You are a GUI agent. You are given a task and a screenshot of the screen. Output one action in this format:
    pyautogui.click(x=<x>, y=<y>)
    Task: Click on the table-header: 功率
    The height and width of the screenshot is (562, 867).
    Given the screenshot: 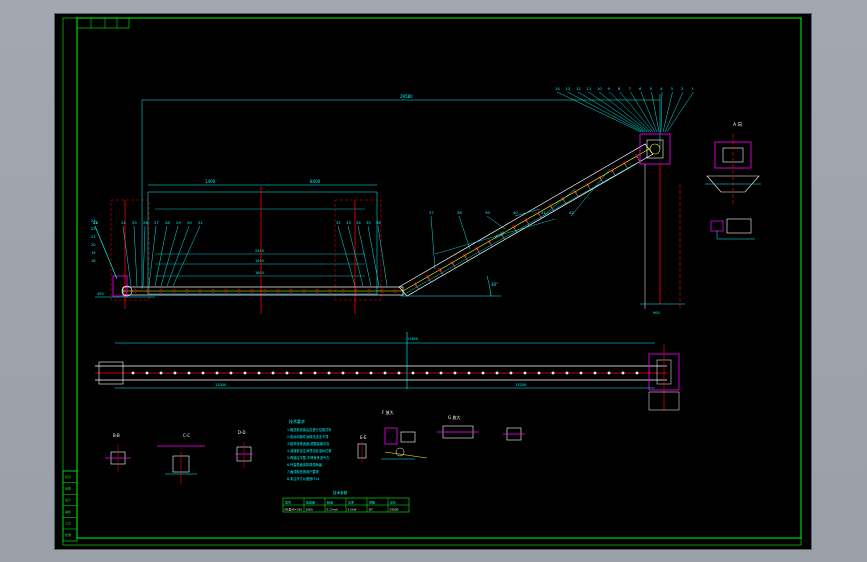 What is the action you would take?
    pyautogui.click(x=351, y=502)
    